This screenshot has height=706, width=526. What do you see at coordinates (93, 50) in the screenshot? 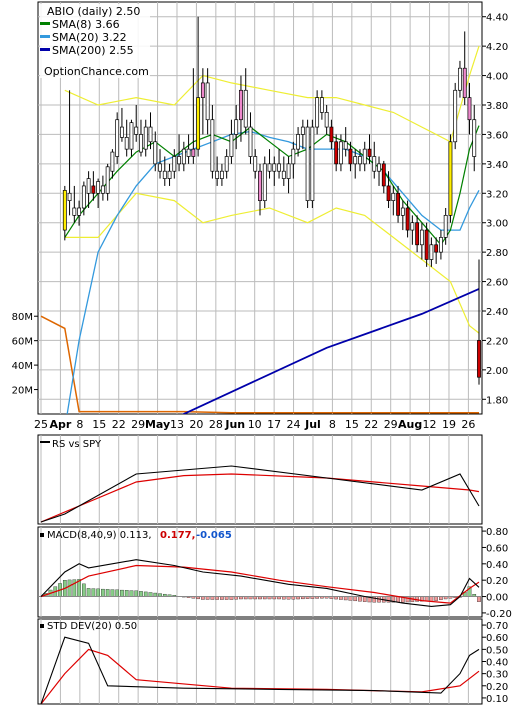
I see `legend-sma200: SMA(200) 2.55` at bounding box center [93, 50].